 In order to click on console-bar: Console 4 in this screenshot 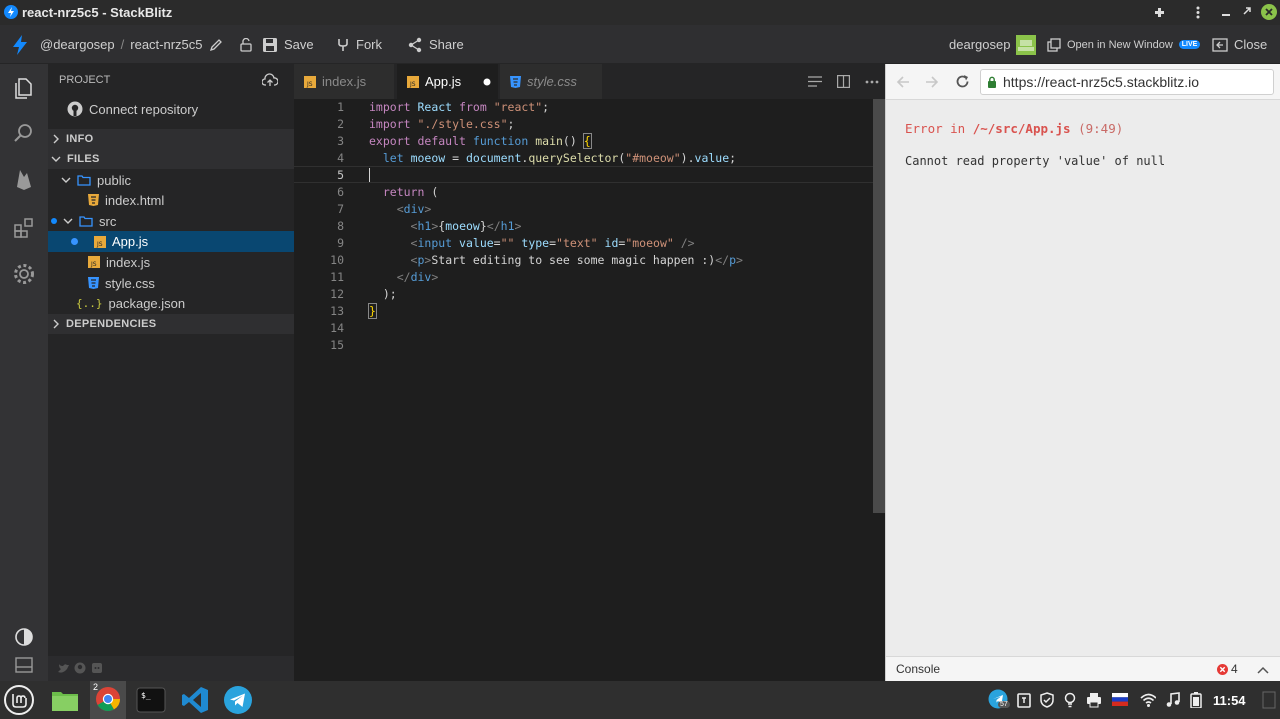, I will do `click(1083, 668)`.